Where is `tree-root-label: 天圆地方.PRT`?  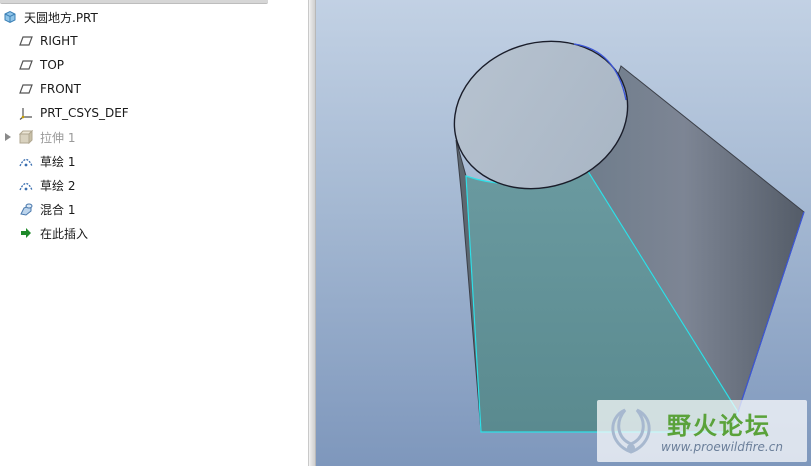
tree-root-label: 天圆地方.PRT is located at coordinates (61, 17).